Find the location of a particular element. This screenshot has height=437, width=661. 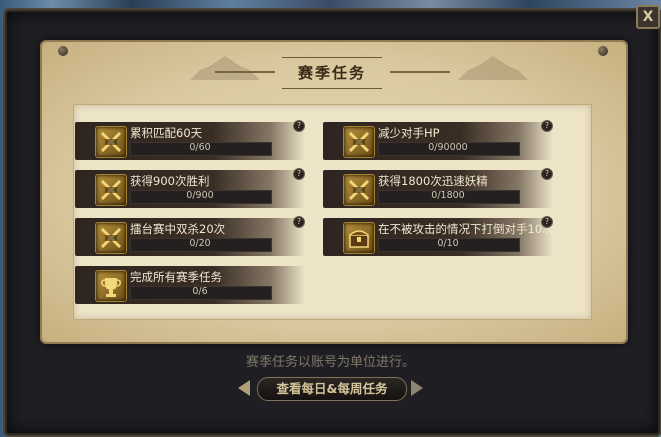

task-item: 累积匹配60天 0/60 ? is located at coordinates (190, 141).